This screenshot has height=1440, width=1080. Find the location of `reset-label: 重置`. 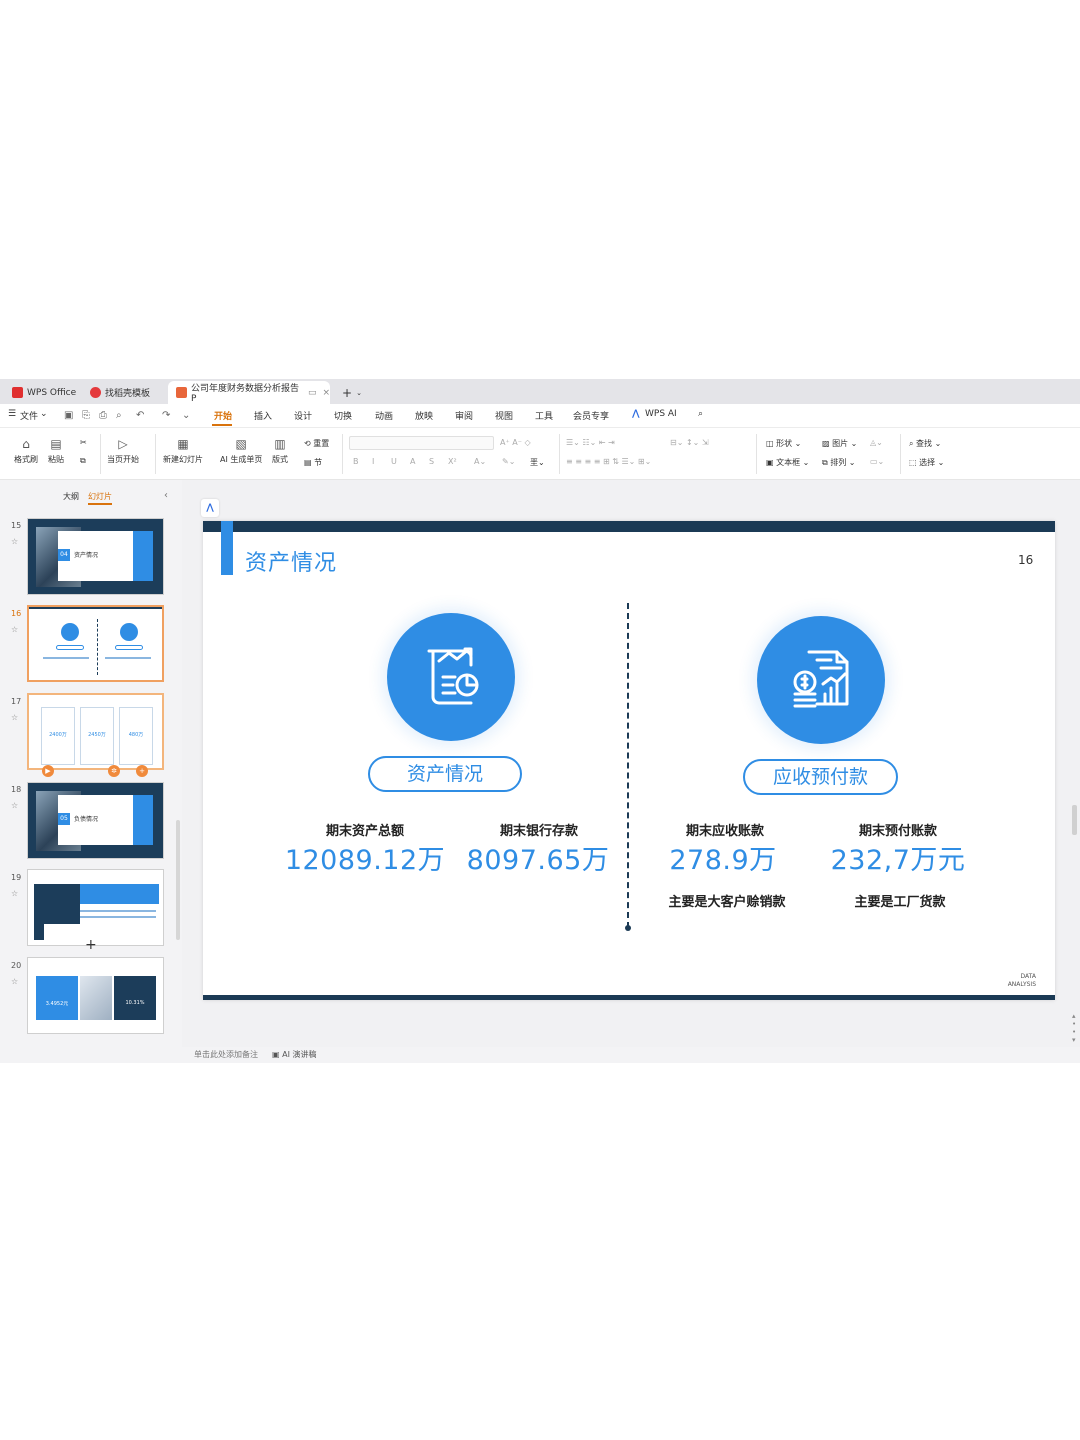

reset-label: 重置 is located at coordinates (321, 443).